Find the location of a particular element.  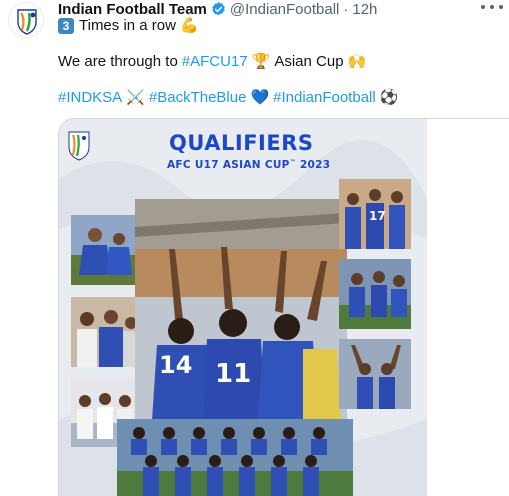

tweet-text-line-1: 3 Times in a row 💪 is located at coordinates (130, 26).